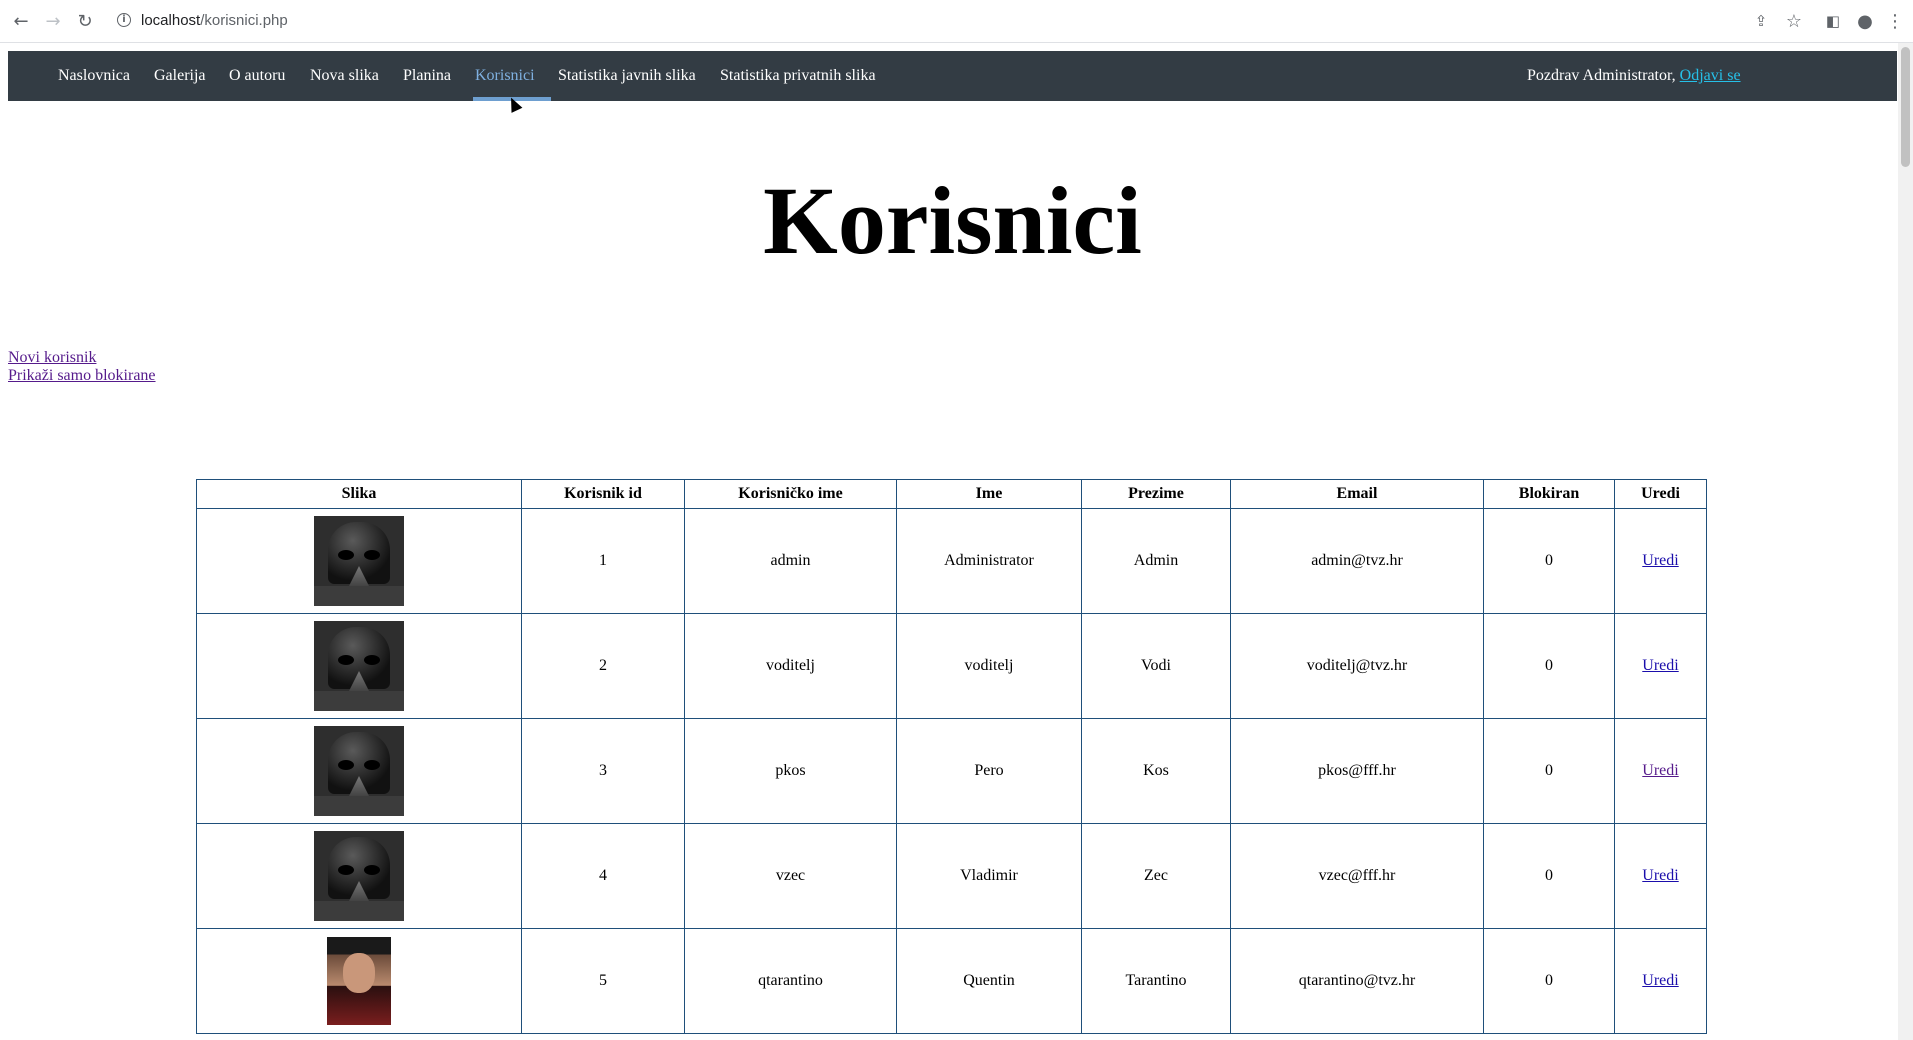  What do you see at coordinates (790, 561) in the screenshot?
I see `cell-username: admin` at bounding box center [790, 561].